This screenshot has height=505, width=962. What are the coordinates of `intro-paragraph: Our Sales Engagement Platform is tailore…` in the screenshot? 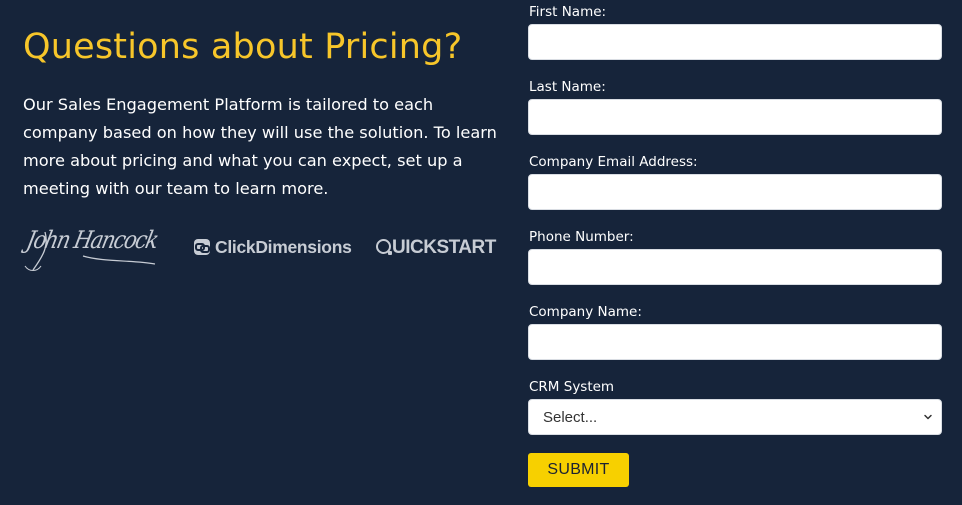 It's located at (260, 146).